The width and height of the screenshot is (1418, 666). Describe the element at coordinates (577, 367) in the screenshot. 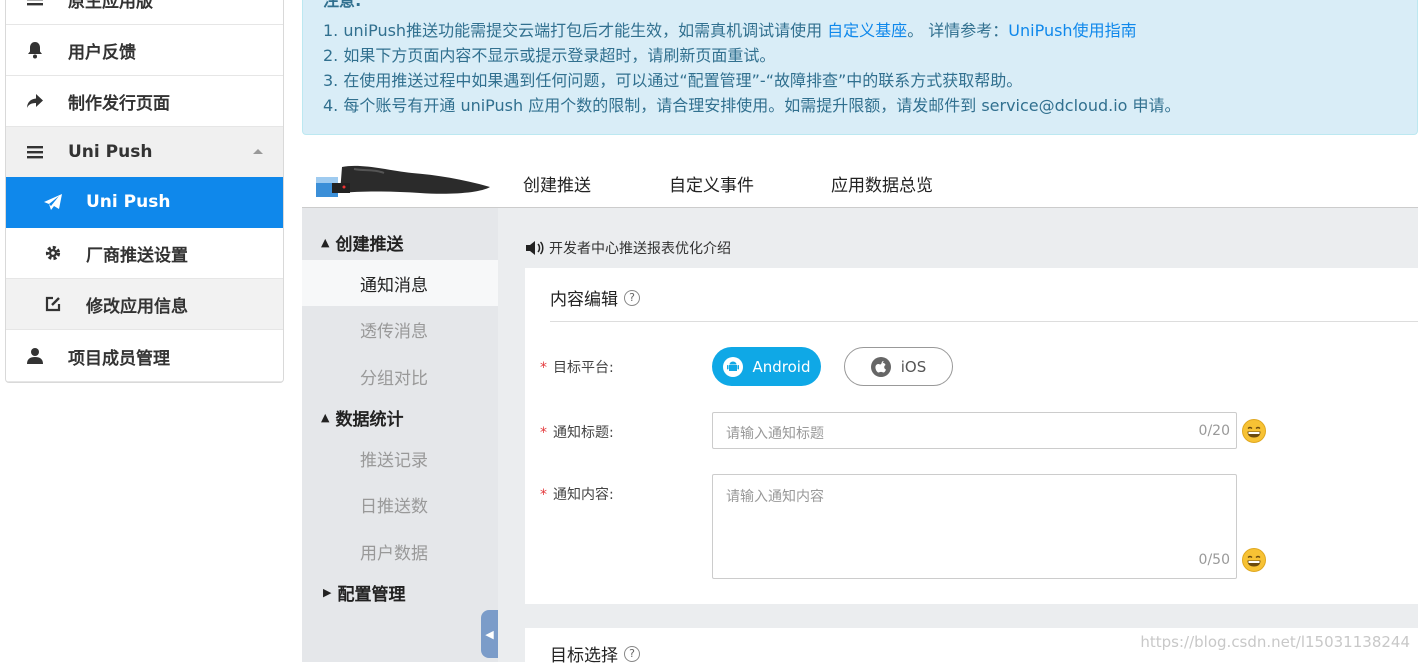

I see `platform-label: *目标平台:` at that location.